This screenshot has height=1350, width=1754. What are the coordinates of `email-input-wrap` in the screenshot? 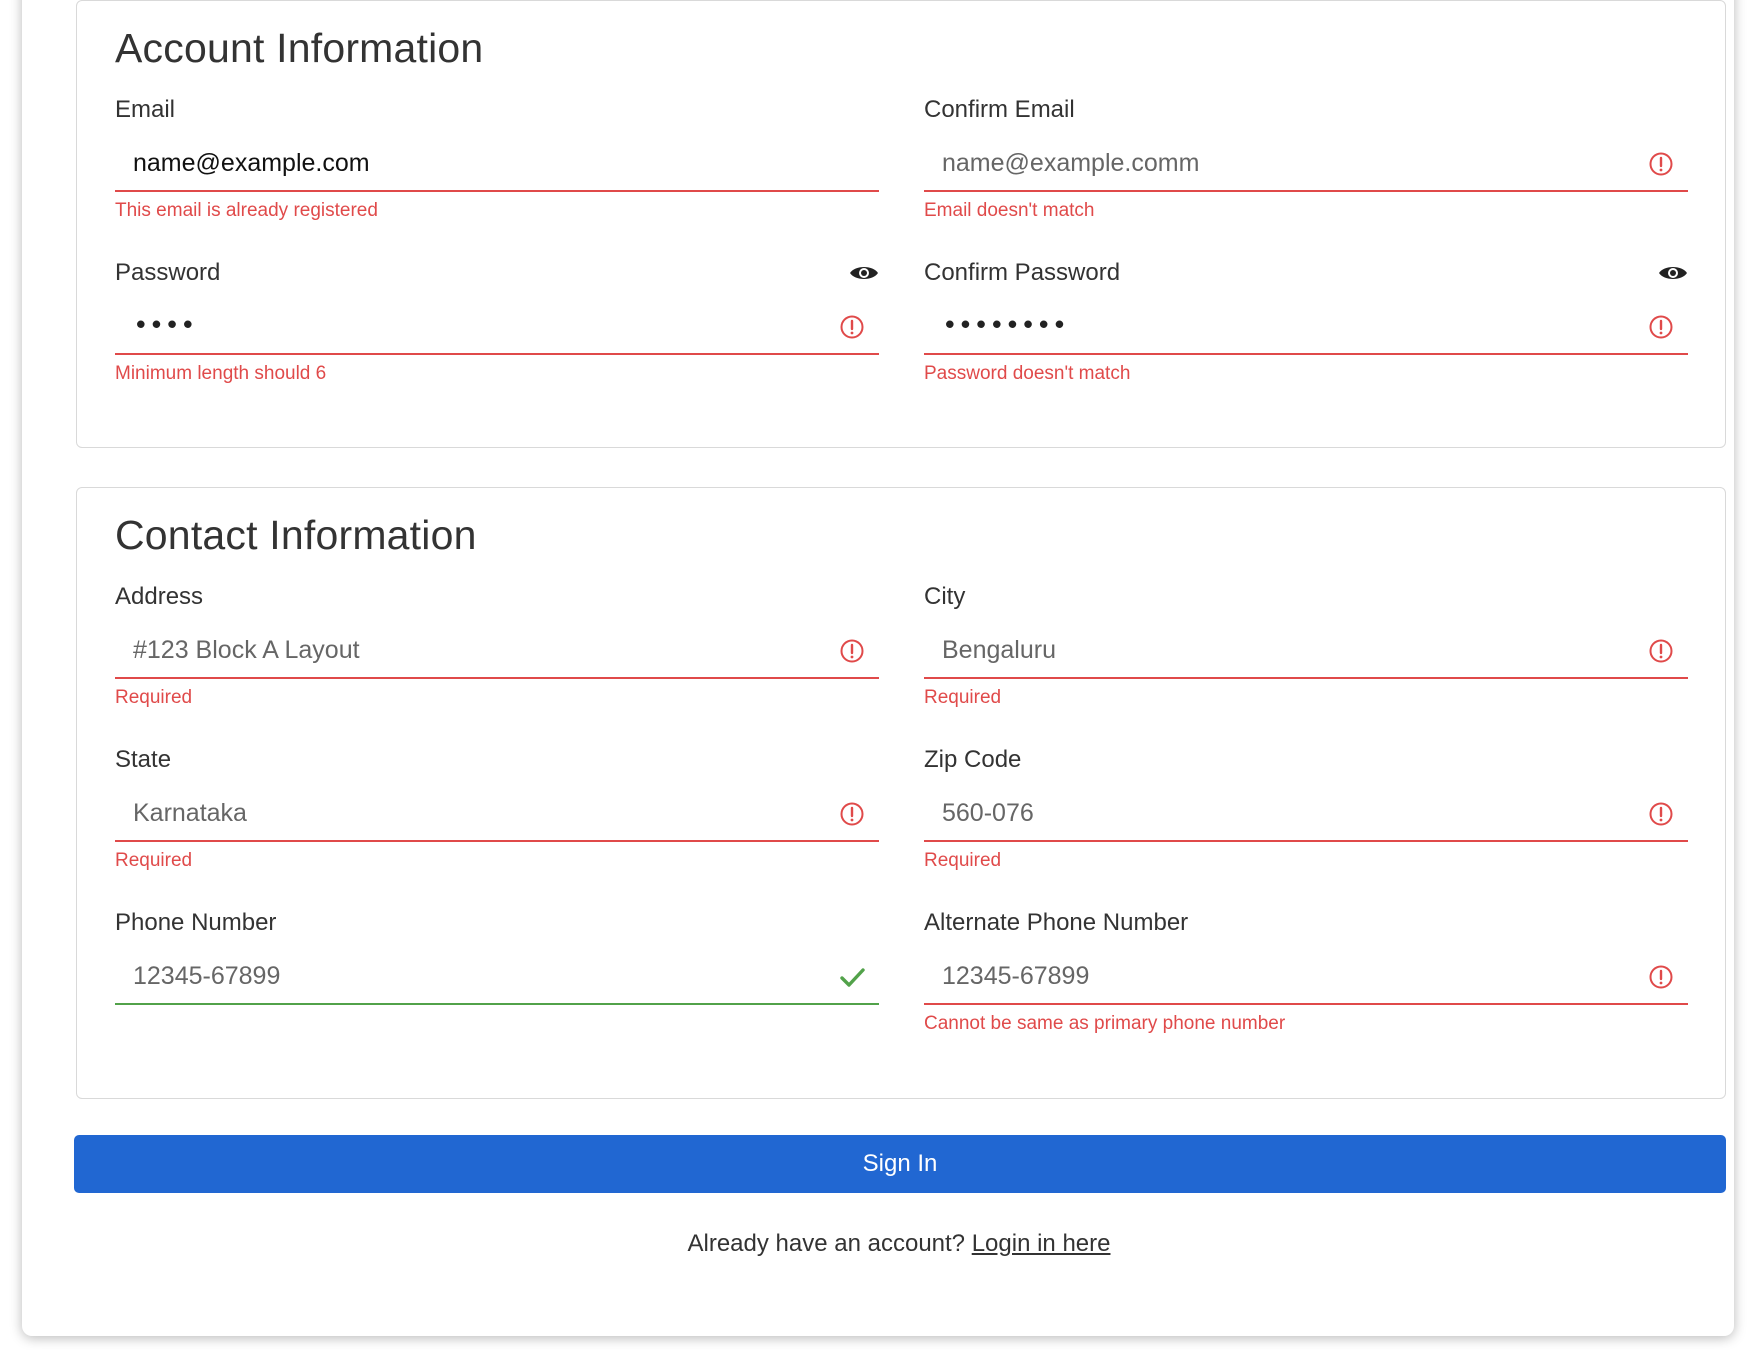 It's located at (497, 164).